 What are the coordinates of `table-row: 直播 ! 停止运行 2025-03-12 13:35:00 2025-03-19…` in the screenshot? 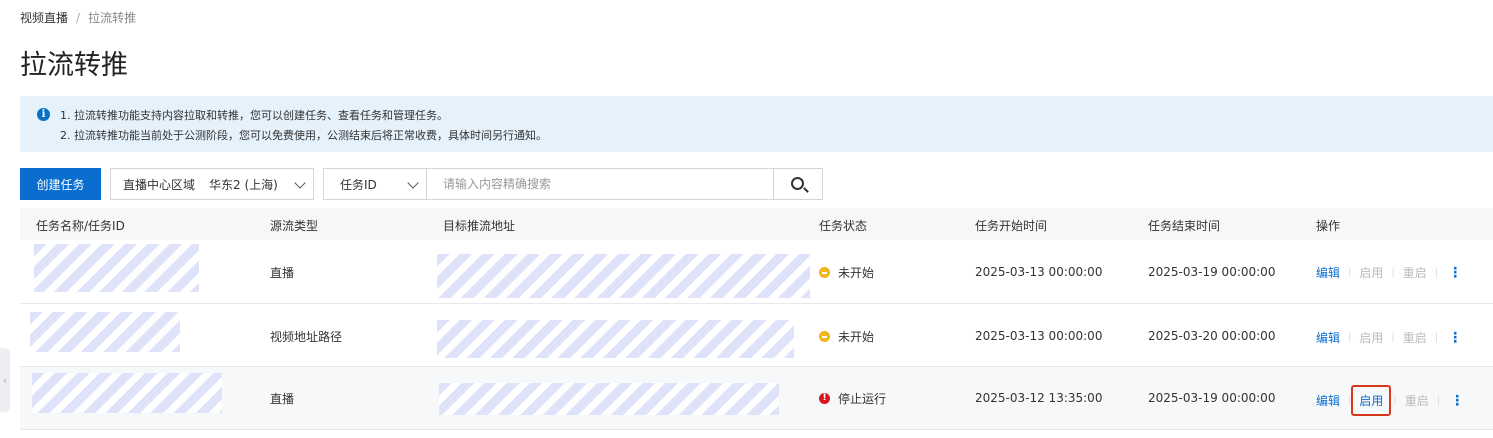 It's located at (756, 398).